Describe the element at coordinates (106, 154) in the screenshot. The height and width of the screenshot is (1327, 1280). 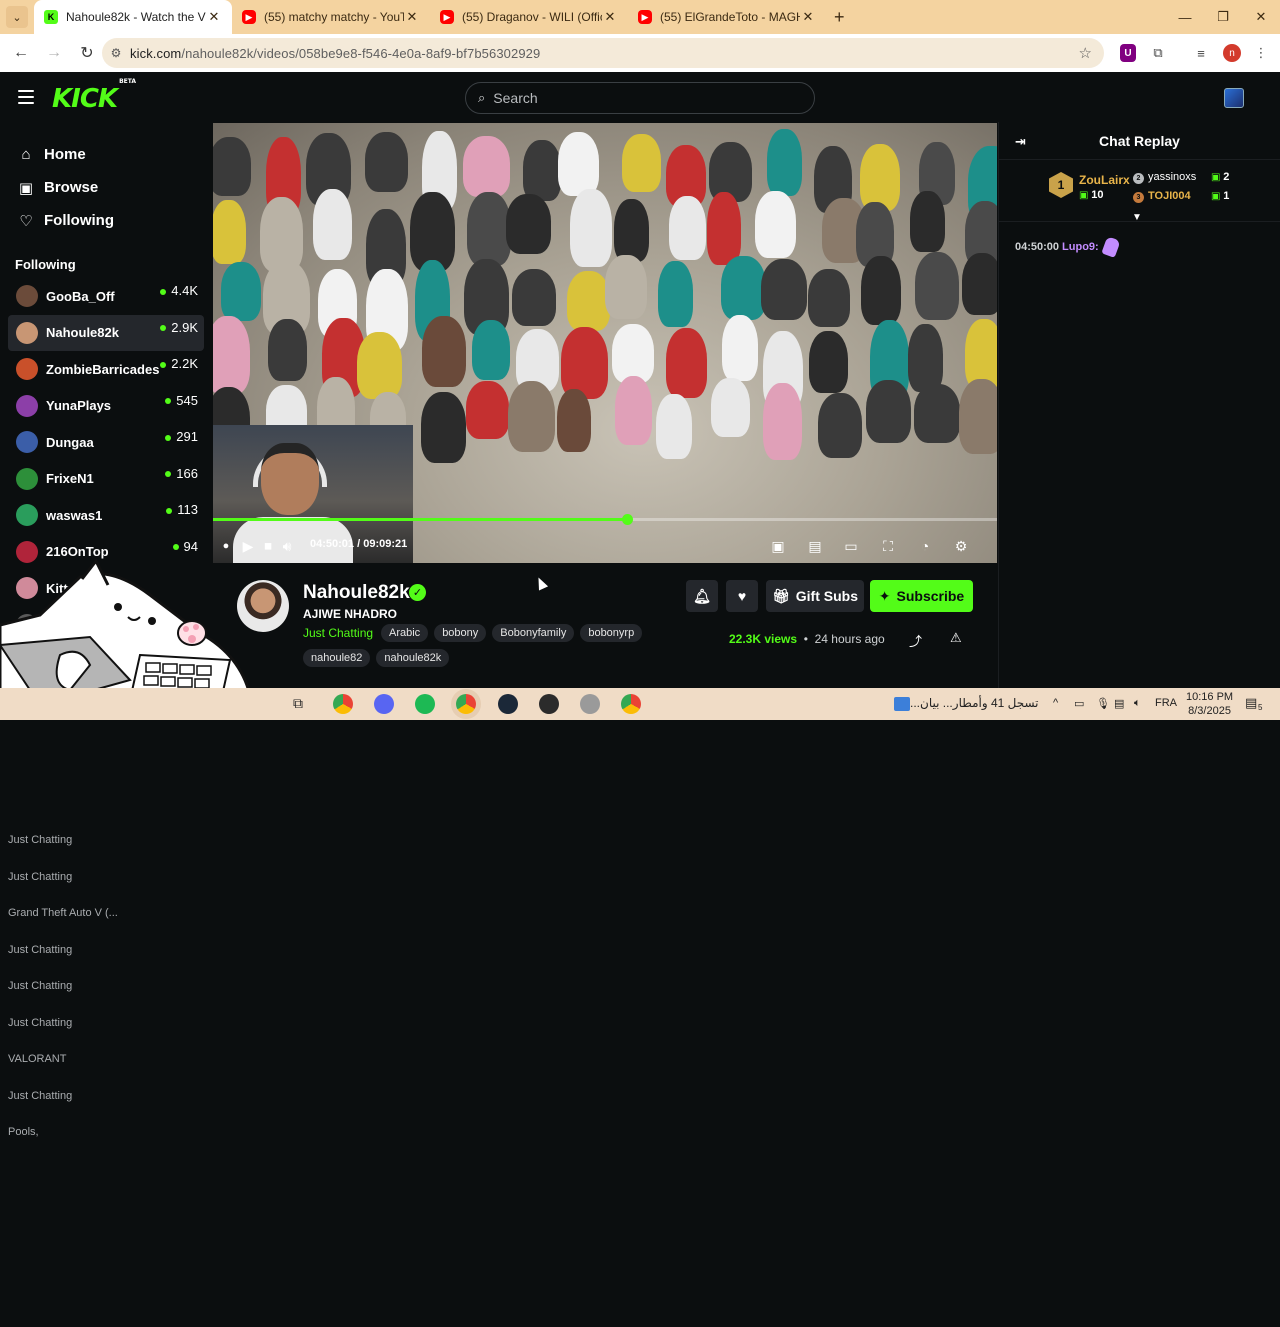
I see `nav-home: ⌂ Home` at that location.